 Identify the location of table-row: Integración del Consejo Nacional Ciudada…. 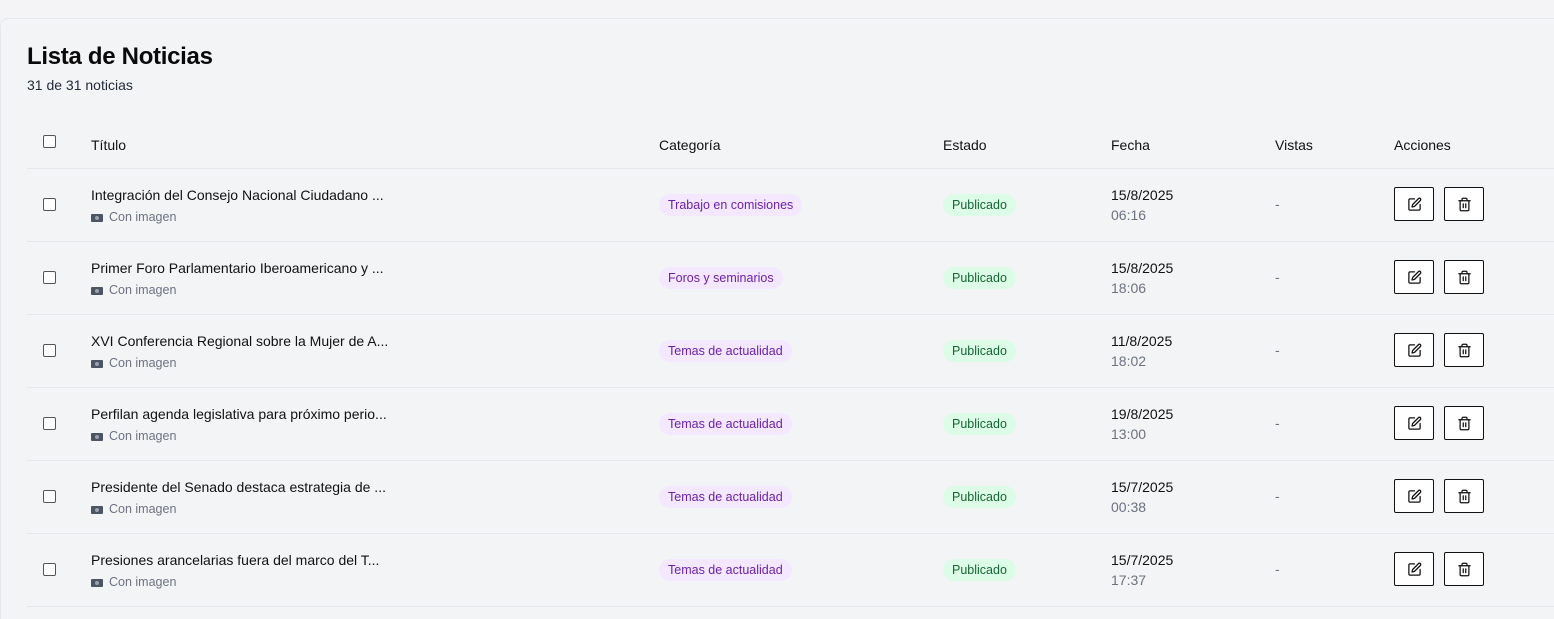
(790, 205).